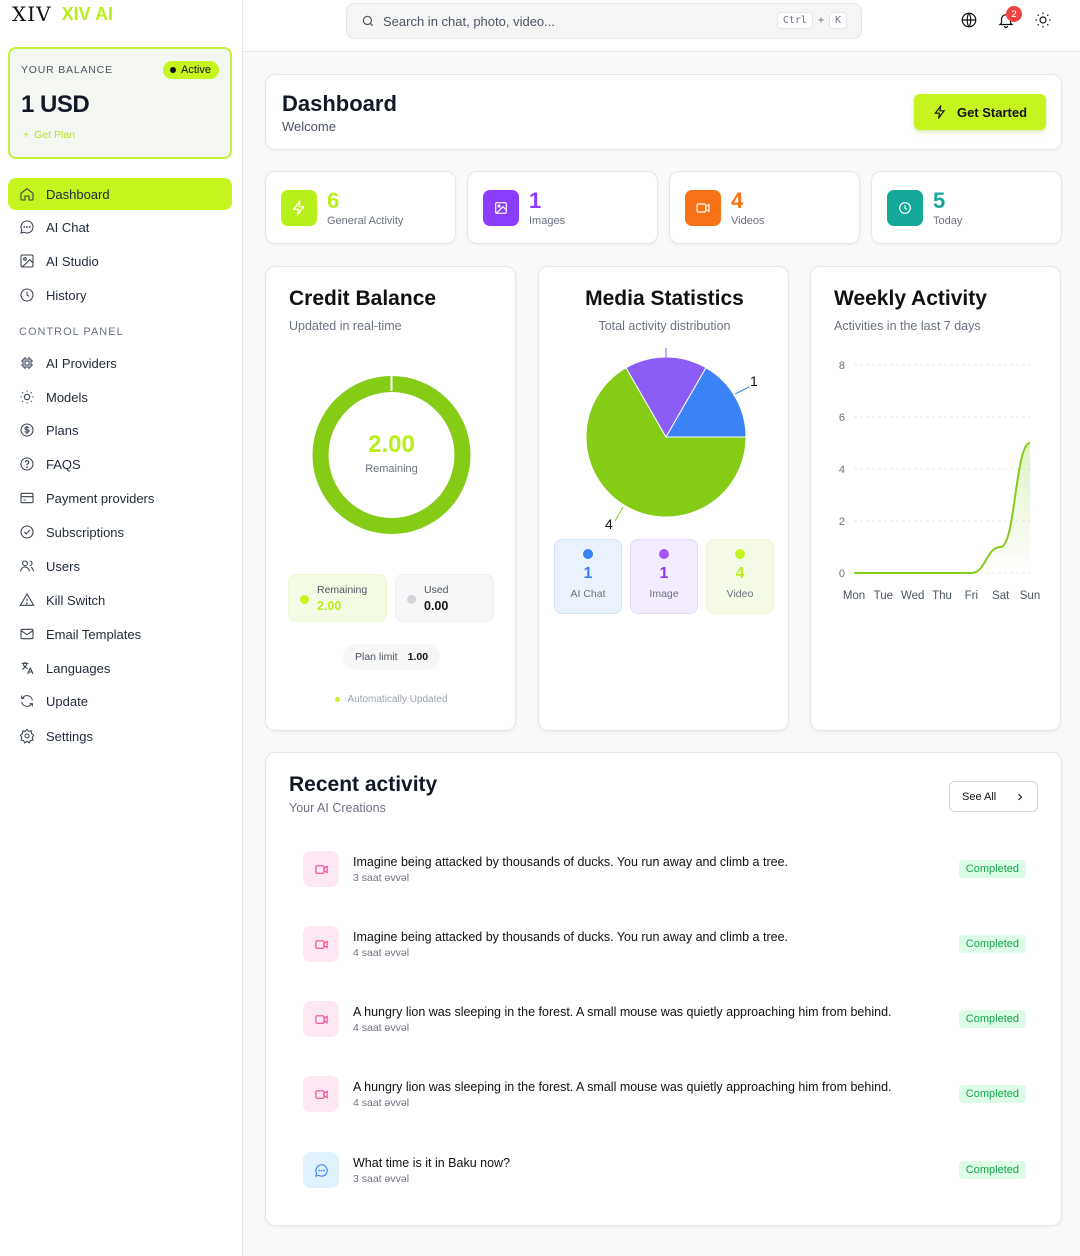 The height and width of the screenshot is (1256, 1080). Describe the element at coordinates (337, 808) in the screenshot. I see `recent-subtitle: Your AI Creations` at that location.